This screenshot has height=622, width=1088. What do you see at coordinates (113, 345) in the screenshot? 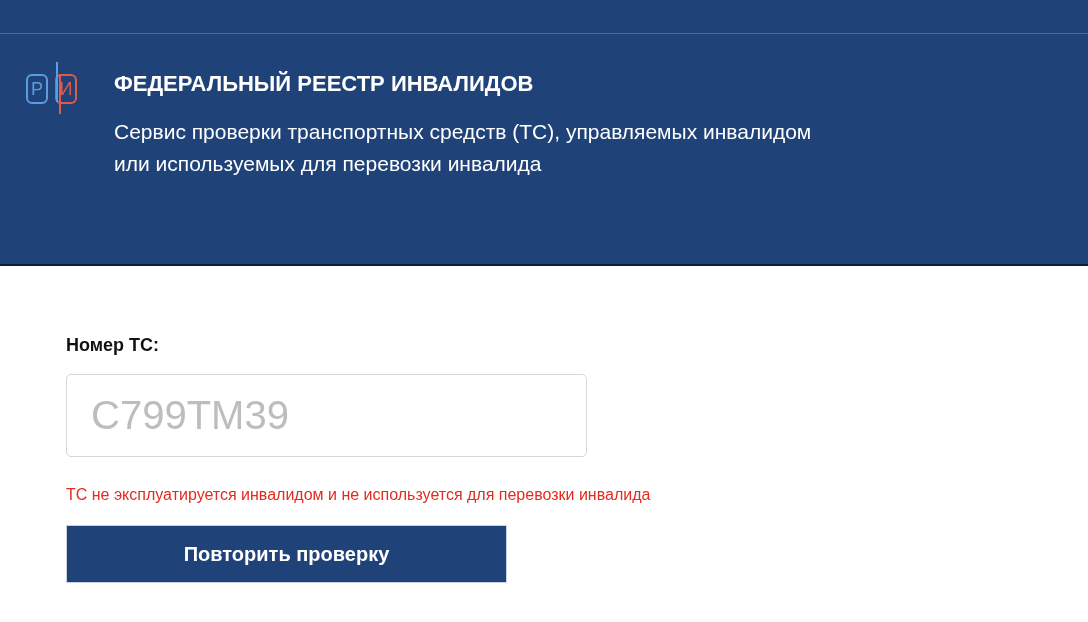
I see `field-label: Номер ТС:` at bounding box center [113, 345].